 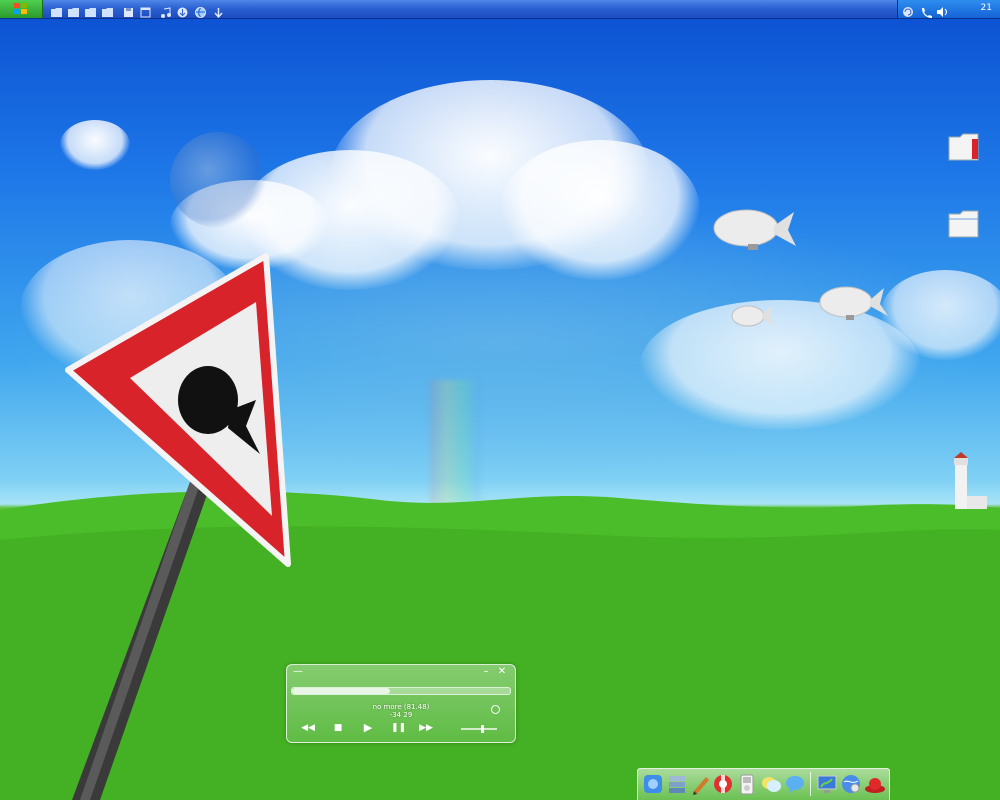 I want to click on player-visualizer-icon, so click(x=495, y=709).